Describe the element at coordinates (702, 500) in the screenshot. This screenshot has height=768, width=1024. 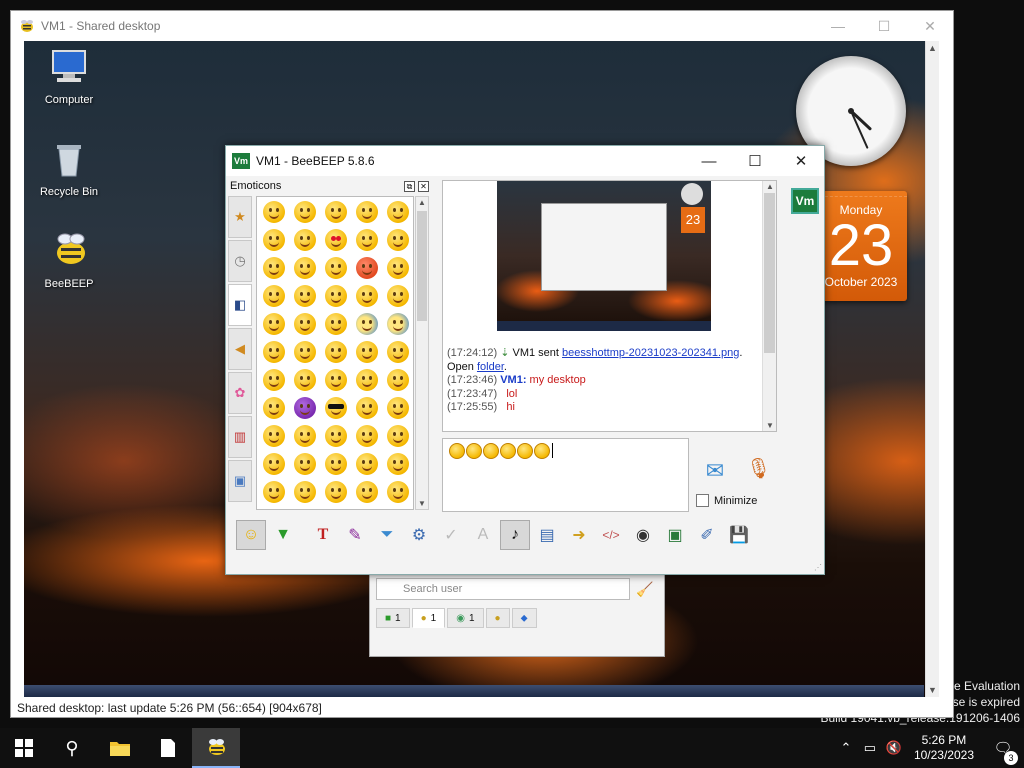
I see `minimize-checkbox` at that location.